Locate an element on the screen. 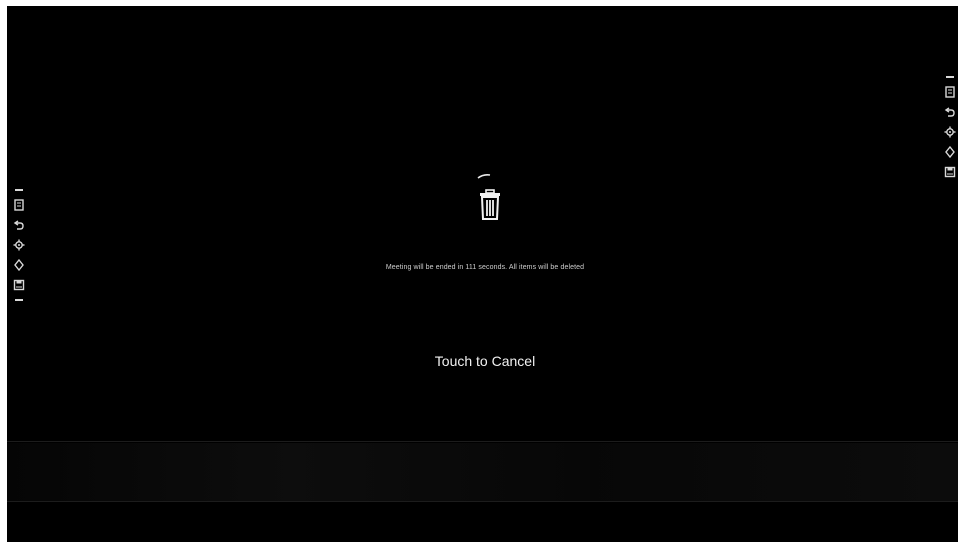 The image size is (958, 548). left-toolbar is located at coordinates (19, 245).